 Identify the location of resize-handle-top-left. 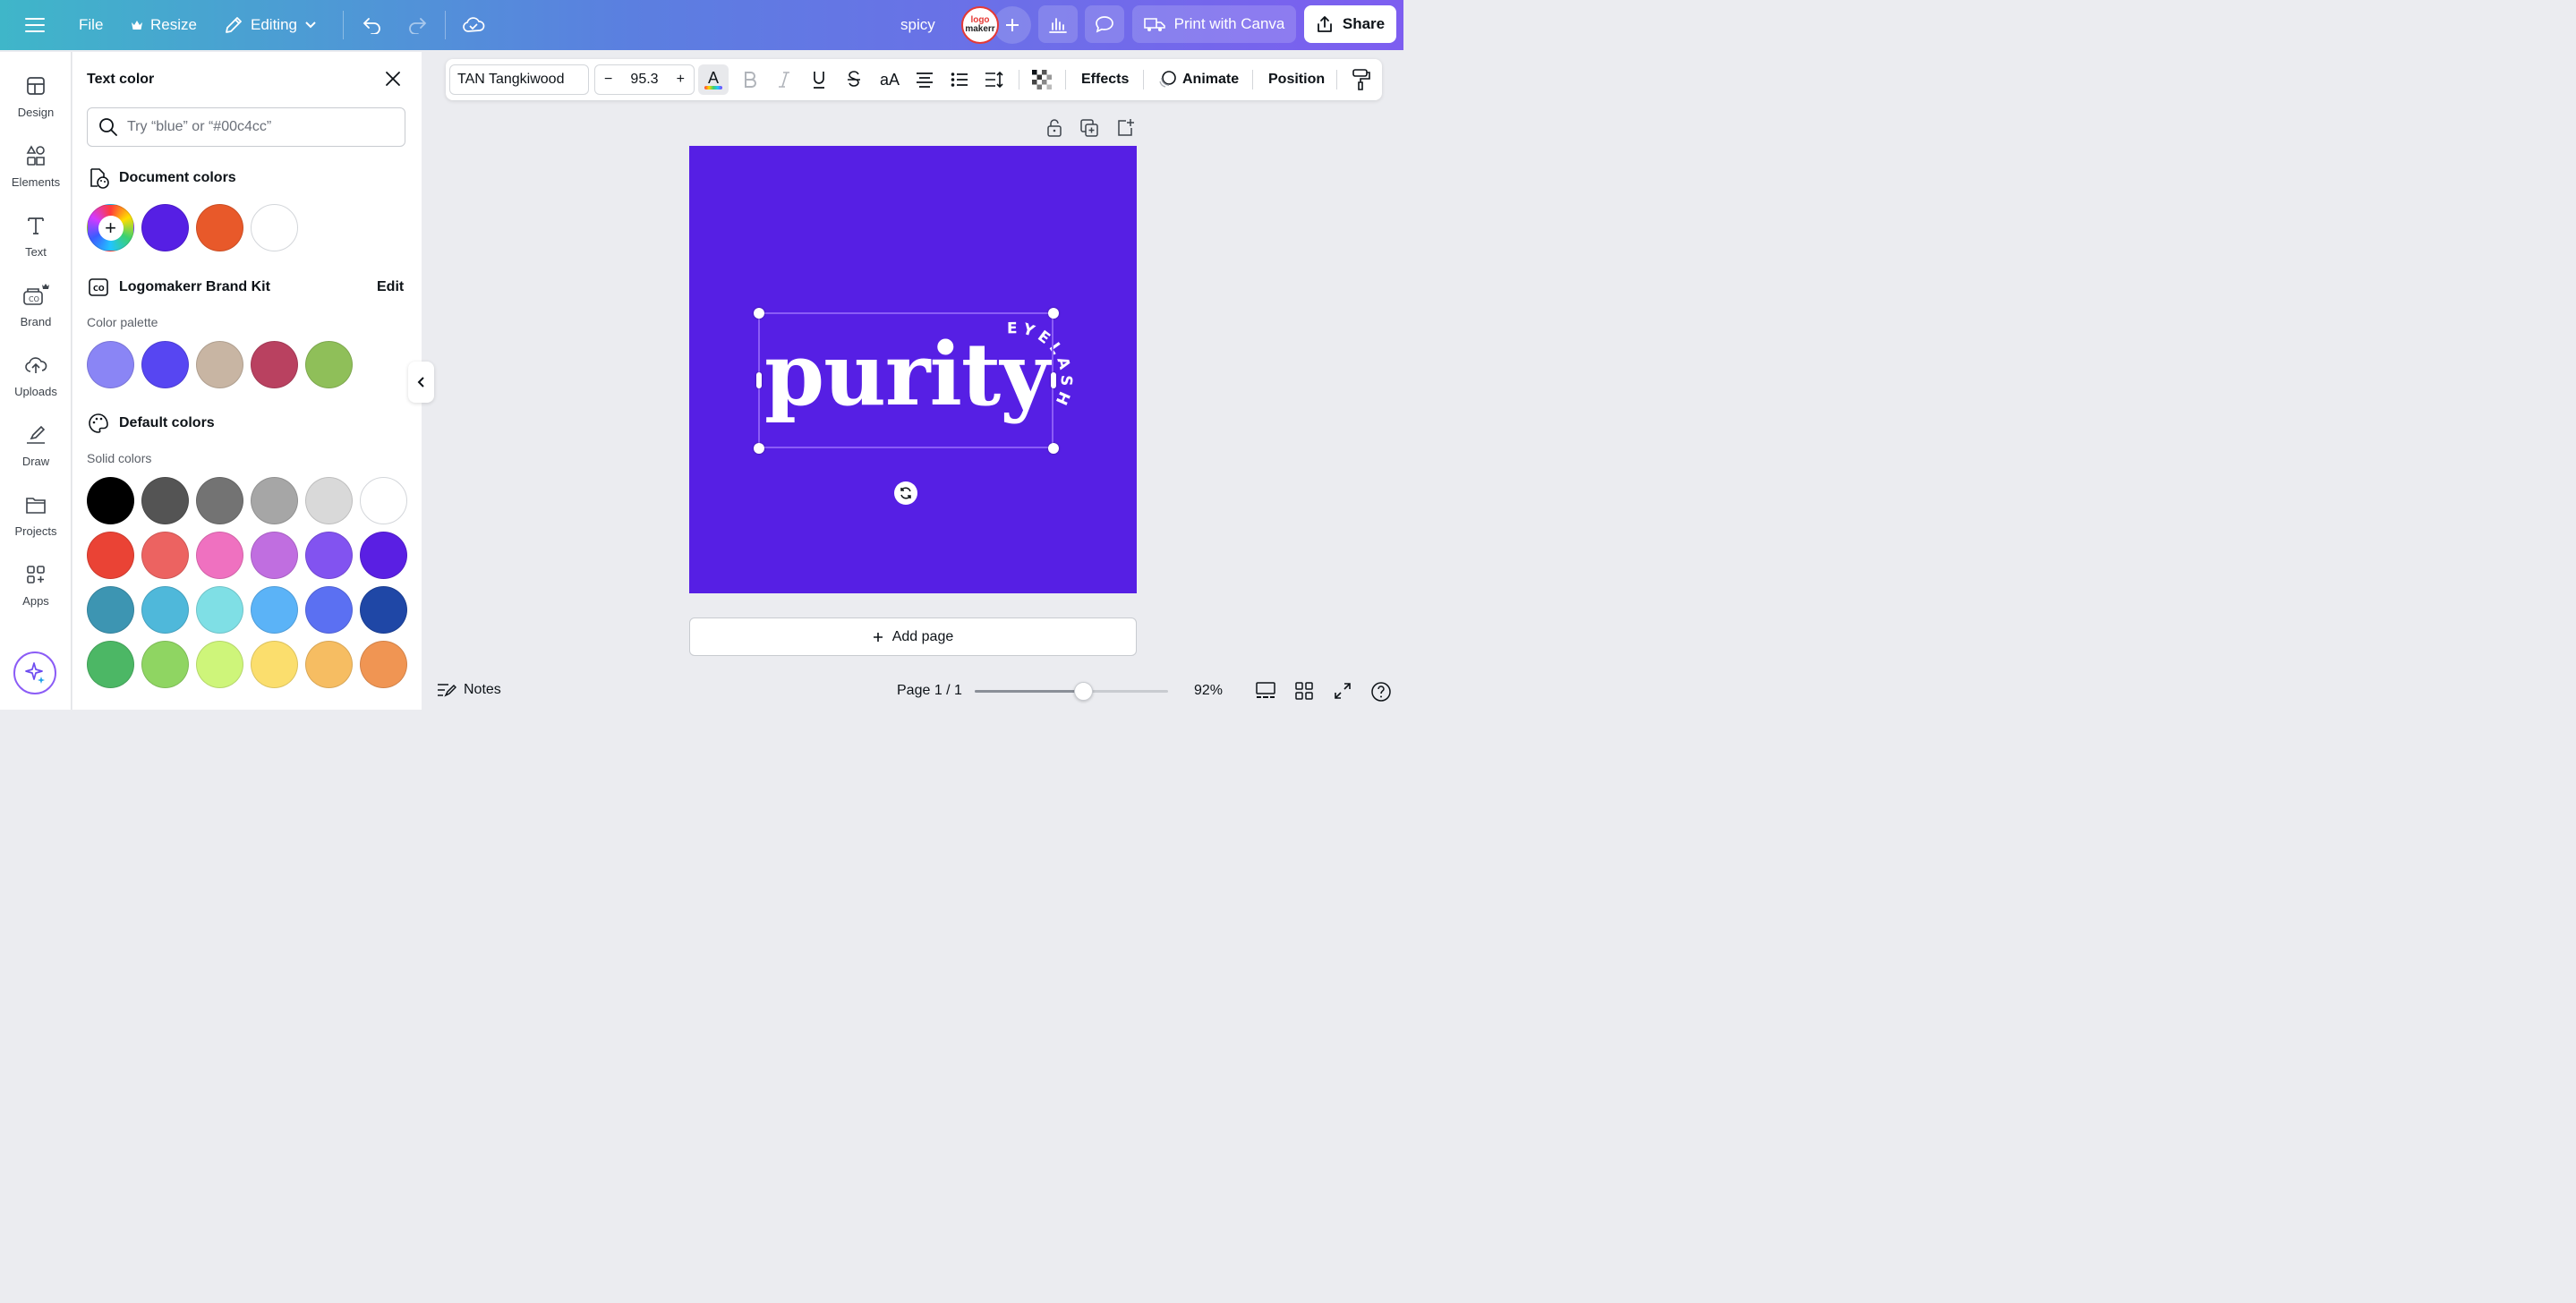
(759, 313).